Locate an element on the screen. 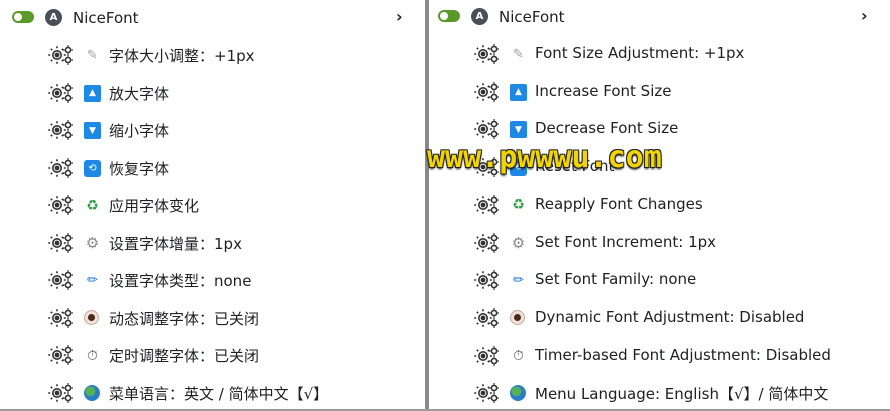 This screenshot has width=890, height=411. menu-item: ▲ 放大字体 is located at coordinates (212, 93).